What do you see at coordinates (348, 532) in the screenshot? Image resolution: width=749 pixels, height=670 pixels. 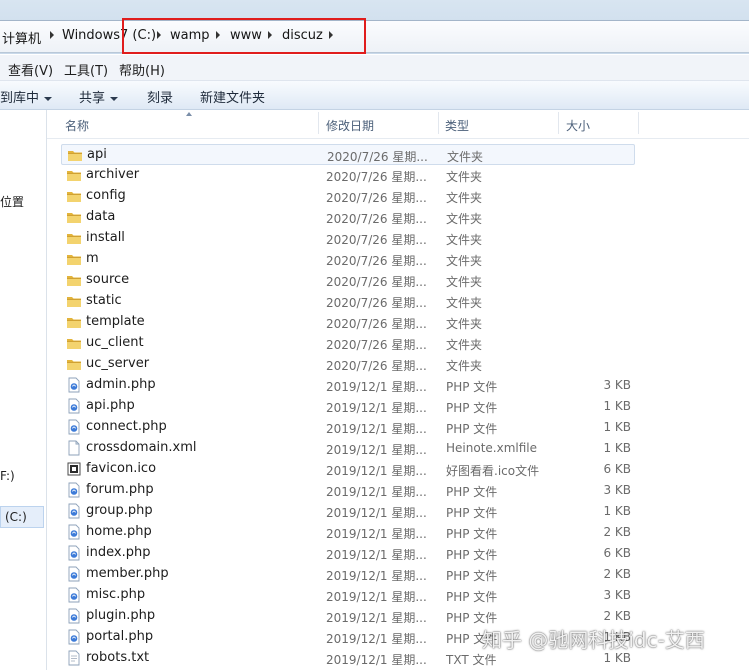 I see `file-row: home.php 2019/12/1 星期... PHP 文件 2 KB` at bounding box center [348, 532].